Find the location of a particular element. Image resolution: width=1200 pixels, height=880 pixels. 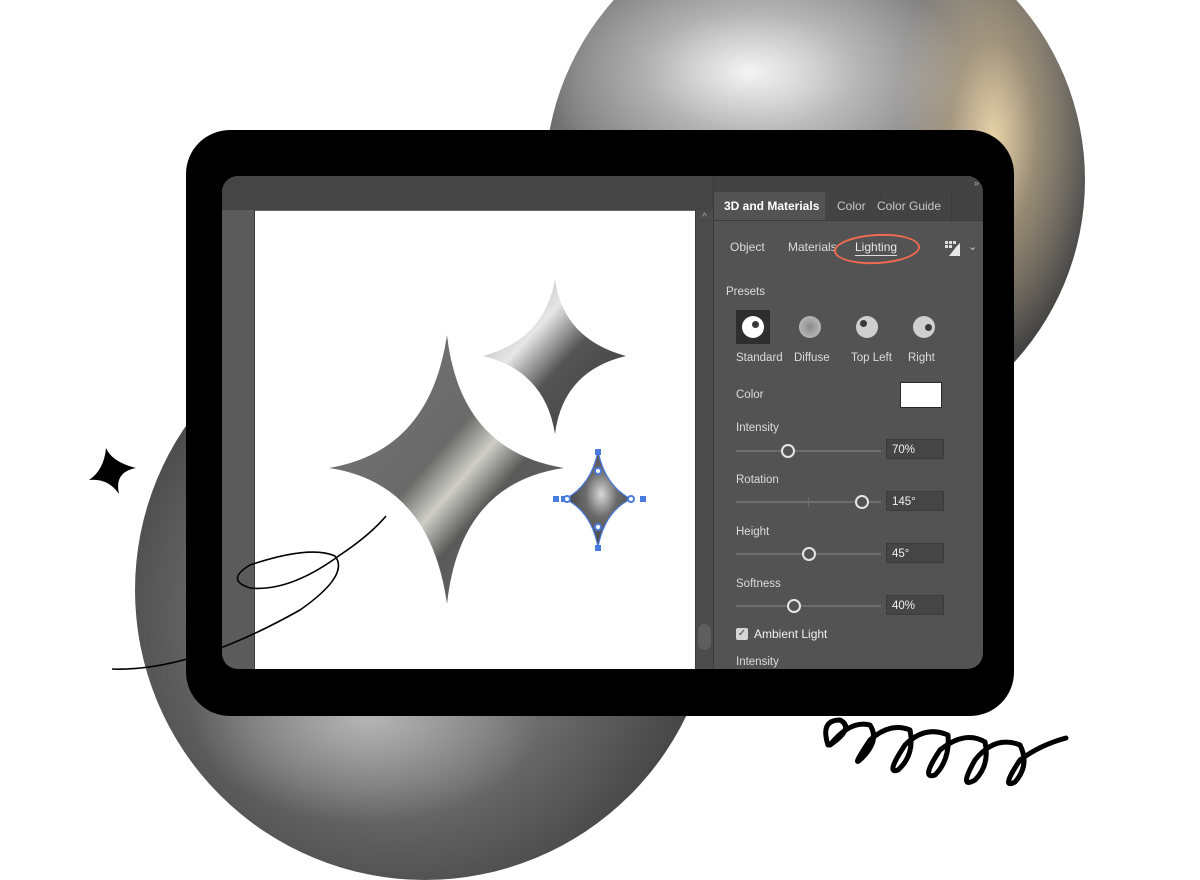

height-slider is located at coordinates (808, 554).